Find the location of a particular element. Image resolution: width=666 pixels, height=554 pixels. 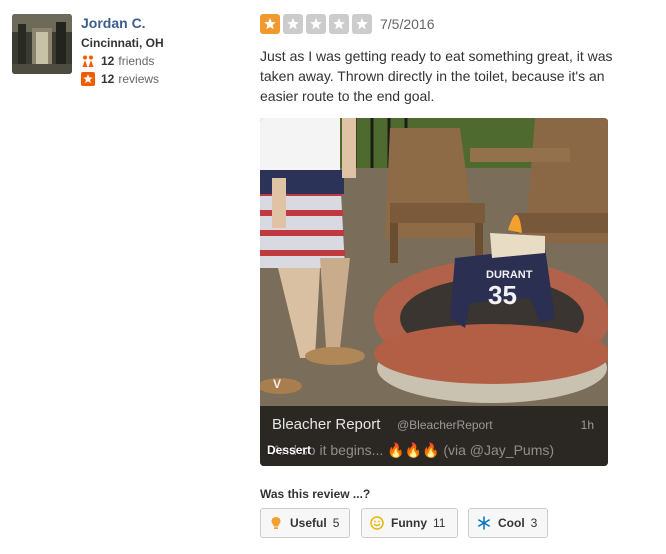

reviews-count: 12 reviews is located at coordinates (120, 79).